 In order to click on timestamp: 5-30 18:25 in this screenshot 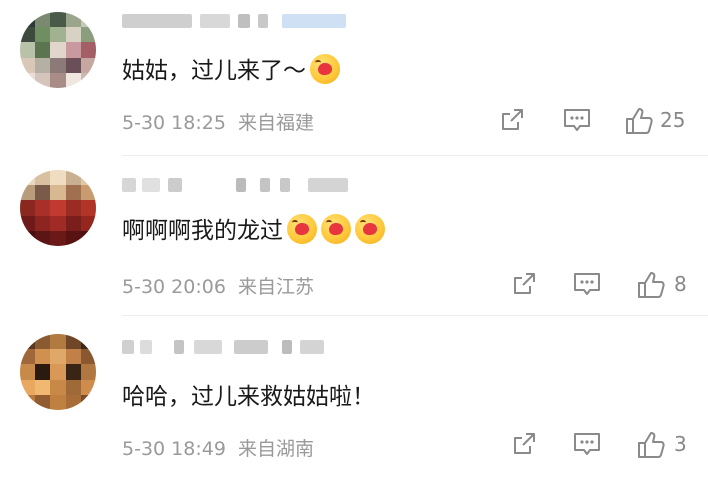, I will do `click(174, 123)`.